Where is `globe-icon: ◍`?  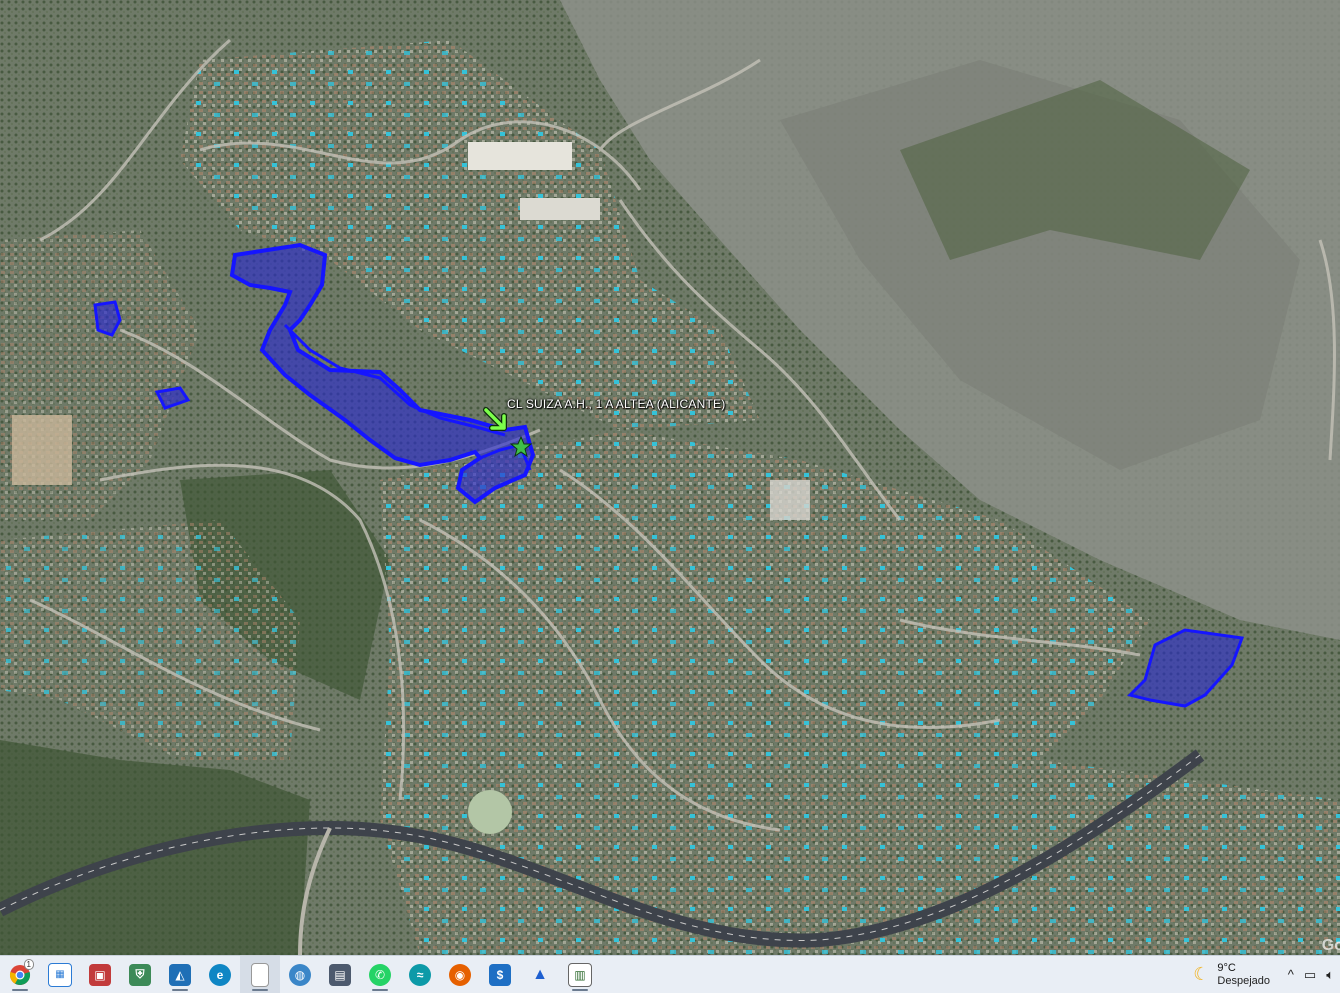 globe-icon: ◍ is located at coordinates (300, 974).